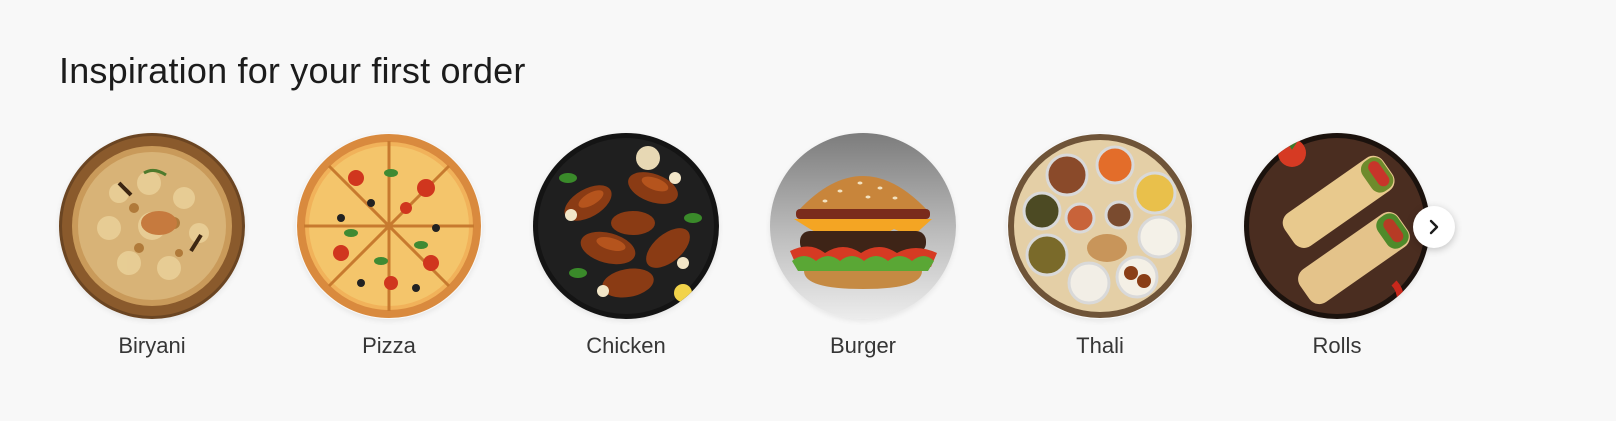  I want to click on carousel-item-label: Chicken, so click(626, 345).